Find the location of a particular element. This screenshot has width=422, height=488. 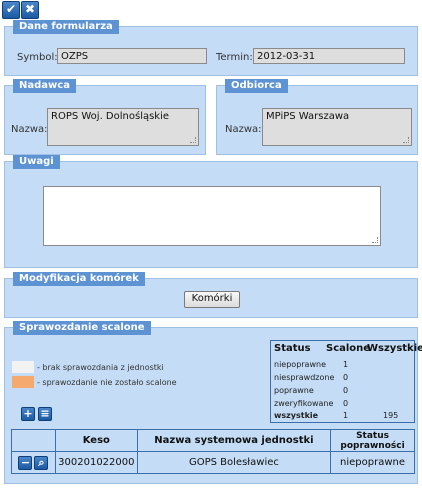

confirm-button: ✔ is located at coordinates (11, 10).